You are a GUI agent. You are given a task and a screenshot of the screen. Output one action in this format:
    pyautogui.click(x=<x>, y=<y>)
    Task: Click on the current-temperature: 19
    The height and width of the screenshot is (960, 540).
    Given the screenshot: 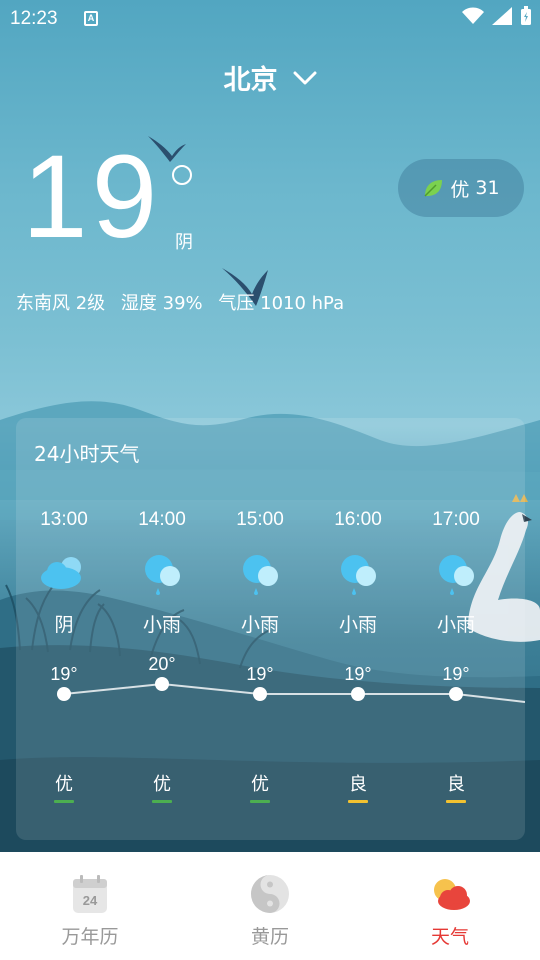 What is the action you would take?
    pyautogui.click(x=92, y=197)
    